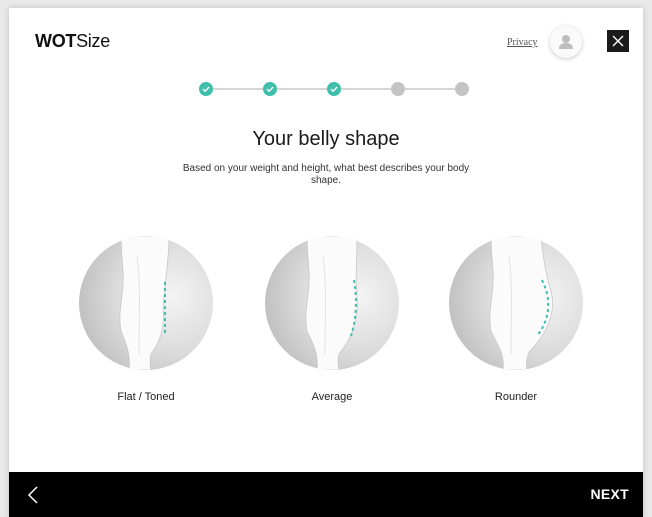 Image resolution: width=652 pixels, height=517 pixels. I want to click on back-button, so click(34, 495).